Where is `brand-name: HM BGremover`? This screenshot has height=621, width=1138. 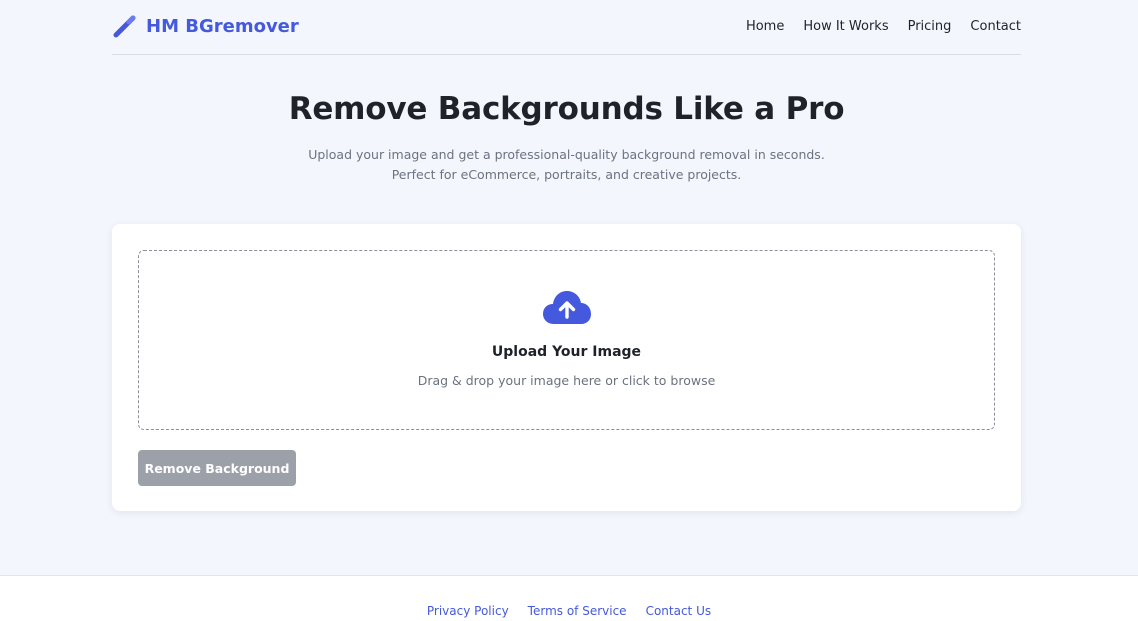
brand-name: HM BGremover is located at coordinates (222, 26).